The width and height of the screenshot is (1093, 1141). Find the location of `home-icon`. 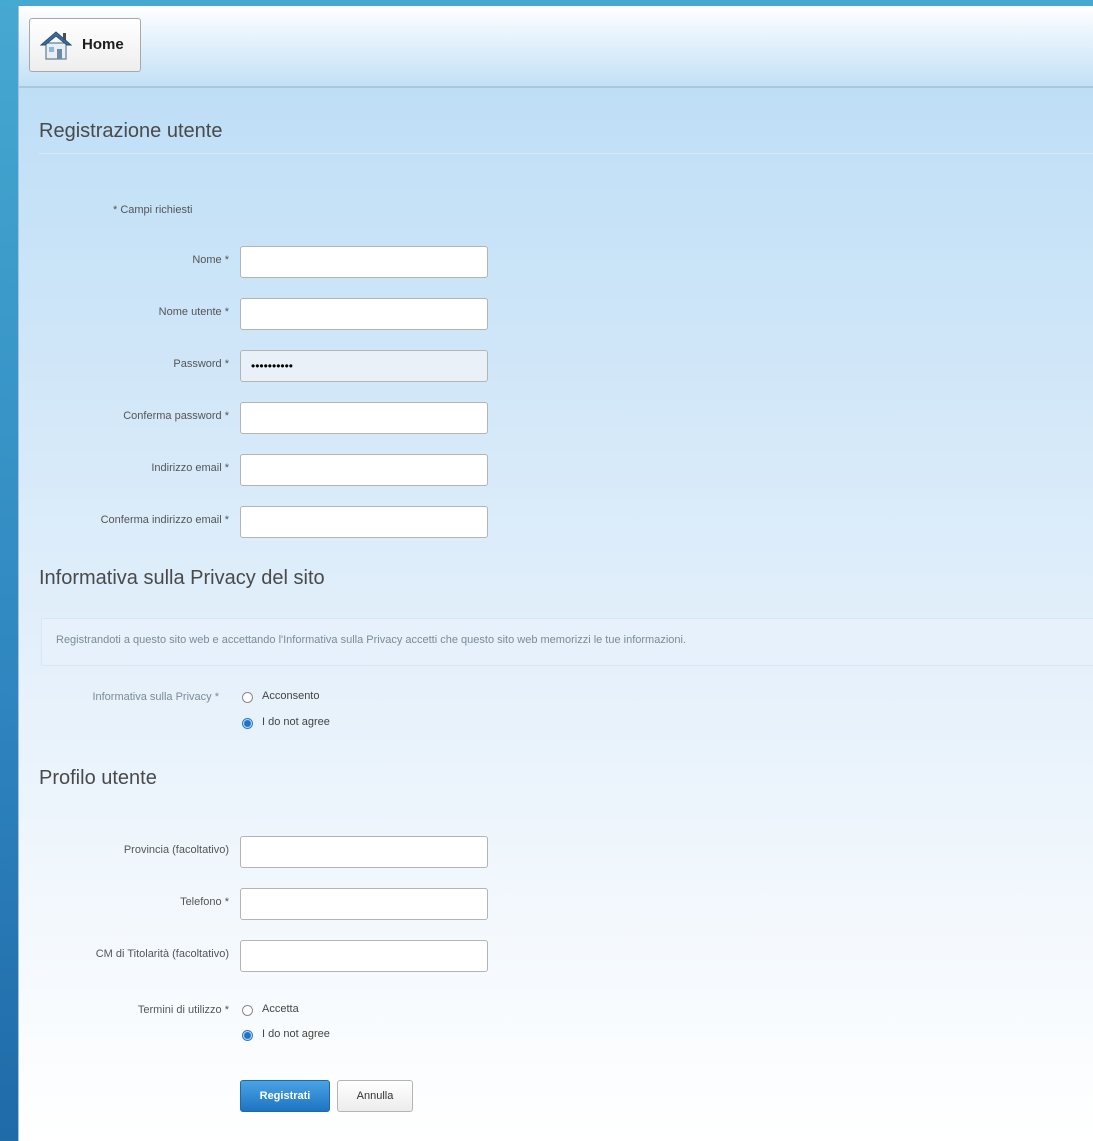

home-icon is located at coordinates (56, 45).